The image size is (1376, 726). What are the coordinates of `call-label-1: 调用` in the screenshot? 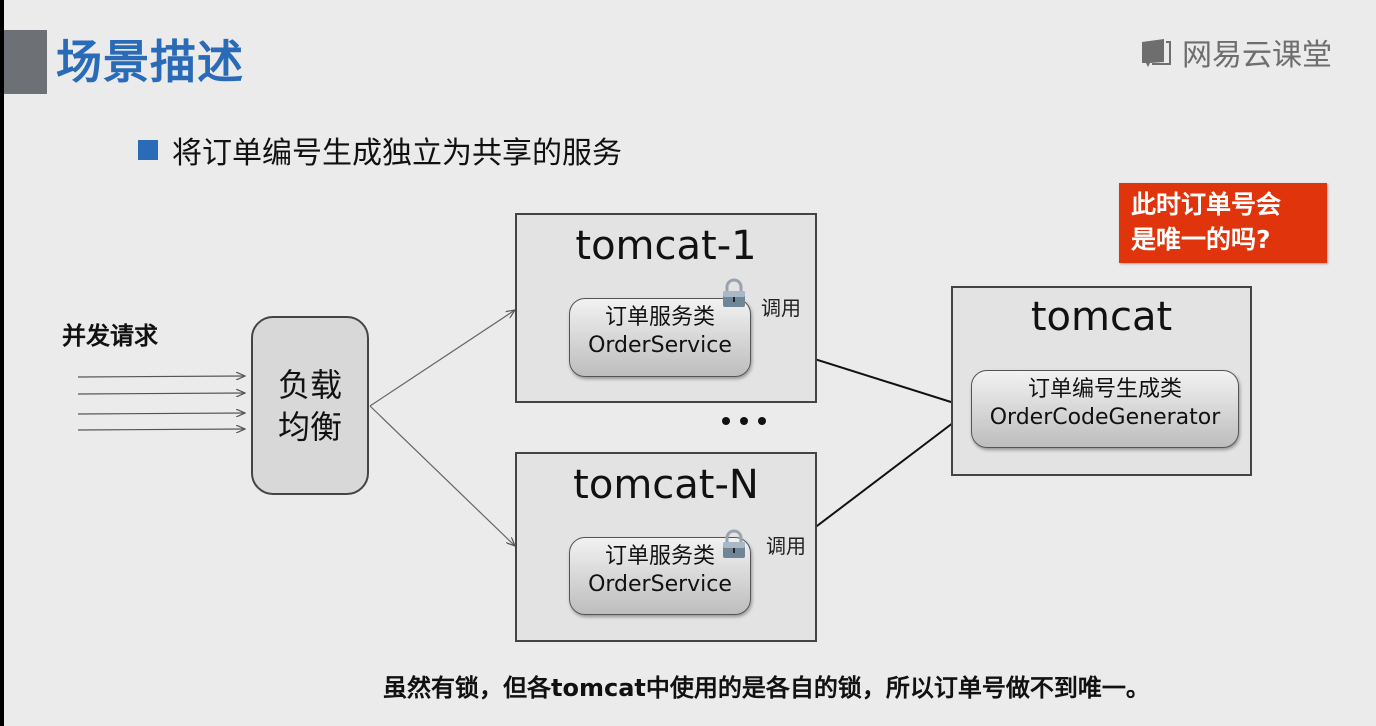 It's located at (781, 308).